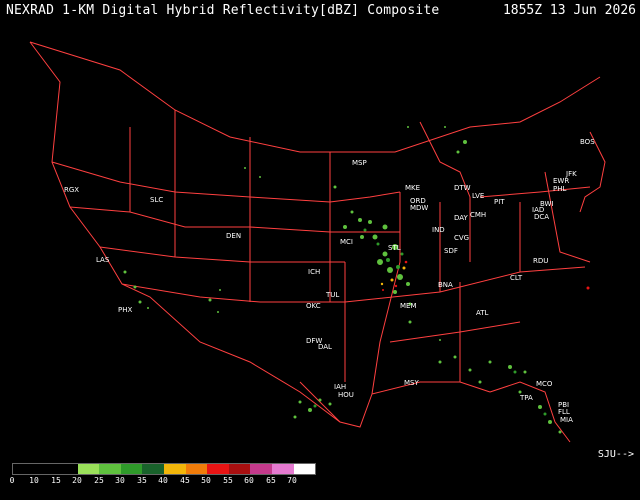 The width and height of the screenshot is (640, 500). Describe the element at coordinates (120, 480) in the screenshot. I see `legend-tick: 30` at that location.